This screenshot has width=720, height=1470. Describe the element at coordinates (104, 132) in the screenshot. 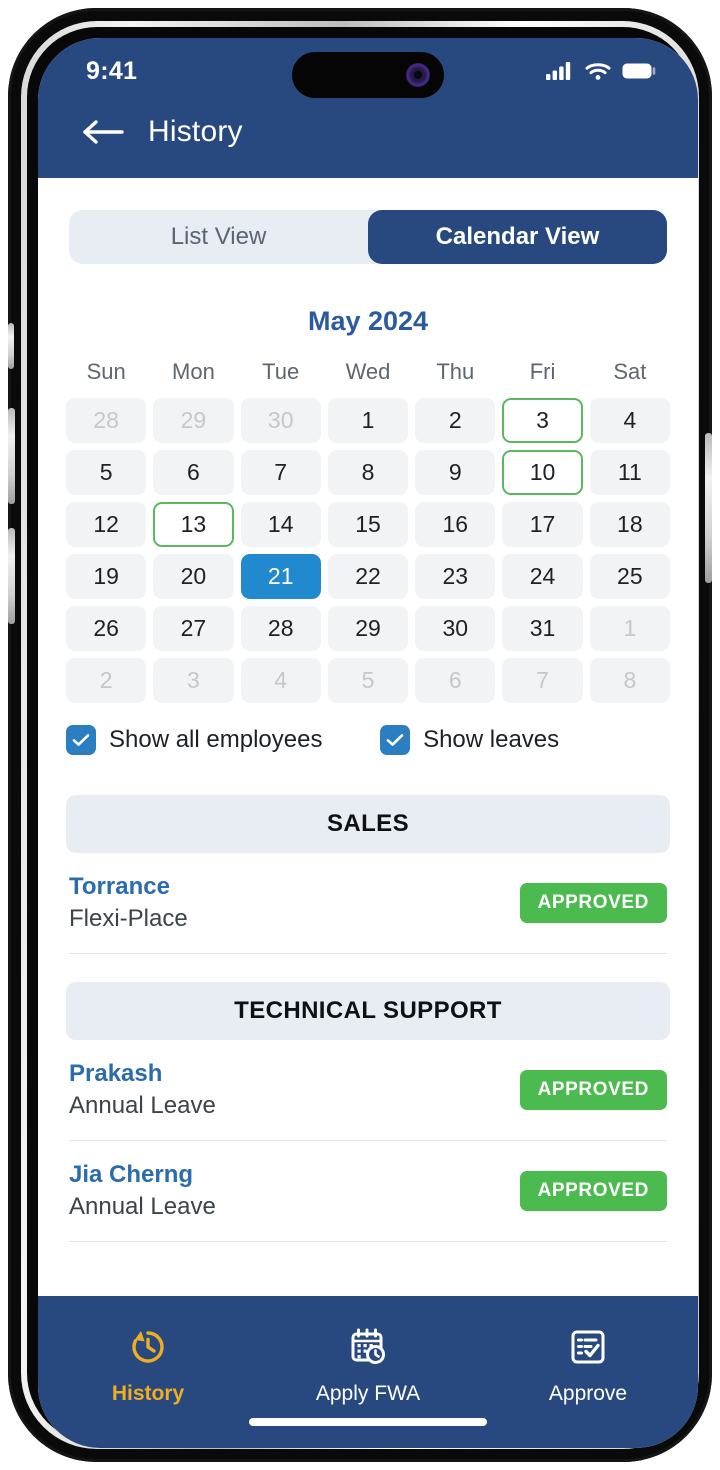

I see `back-arrow-icon` at that location.